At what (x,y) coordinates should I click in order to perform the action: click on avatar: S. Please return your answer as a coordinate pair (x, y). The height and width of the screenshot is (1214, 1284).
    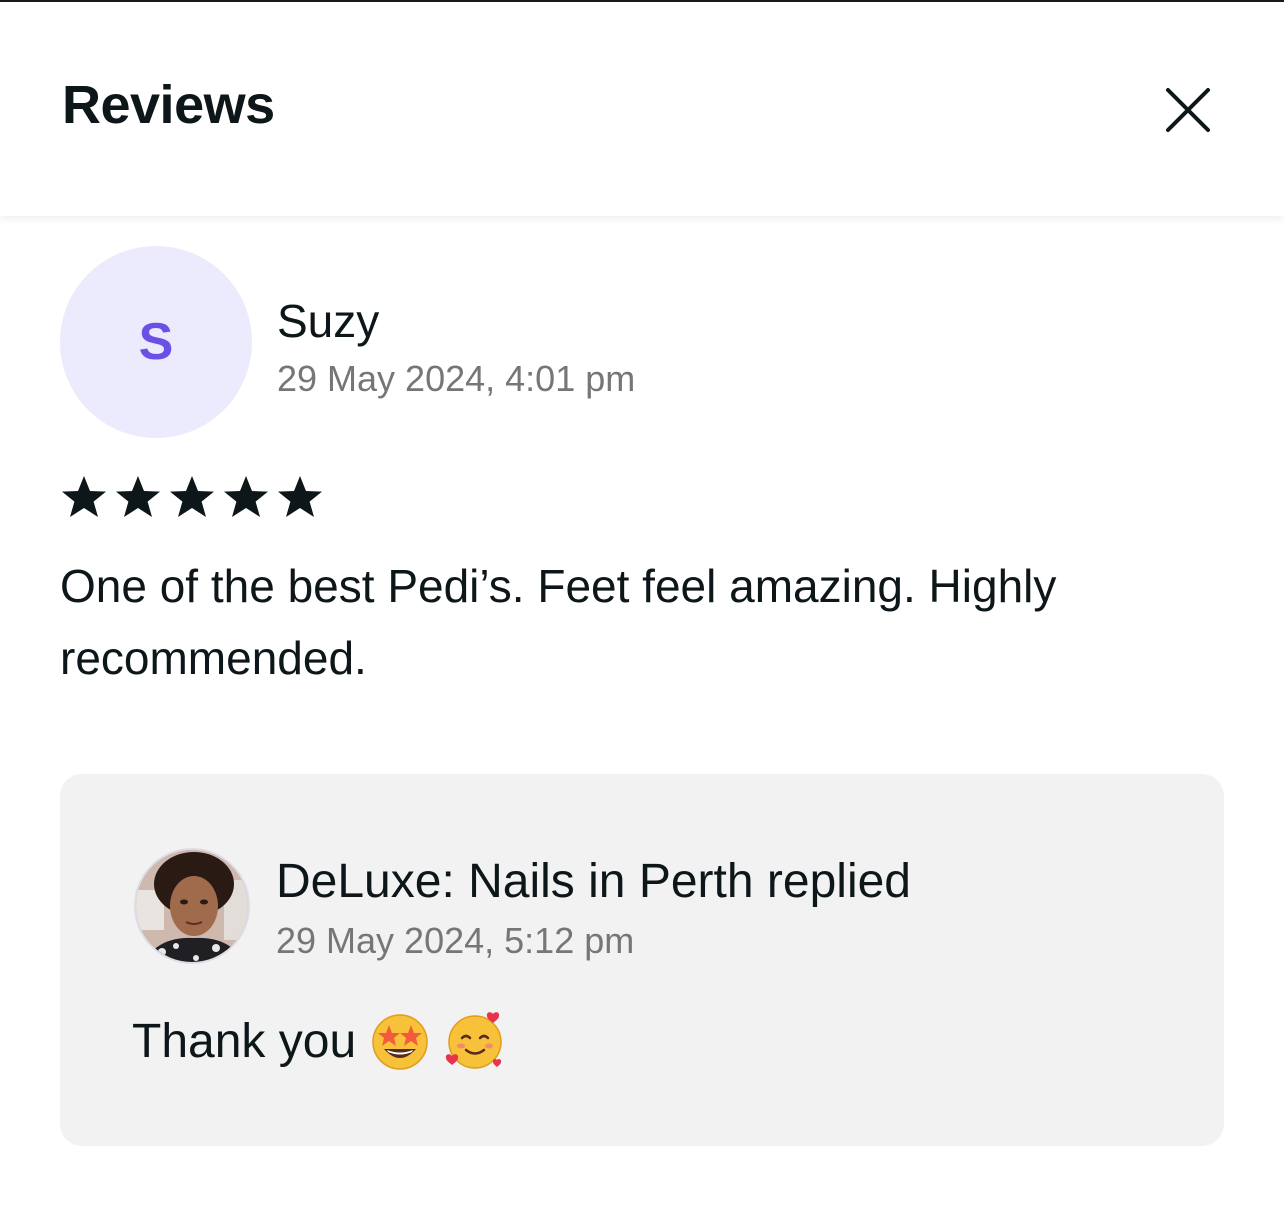
    Looking at the image, I should click on (156, 342).